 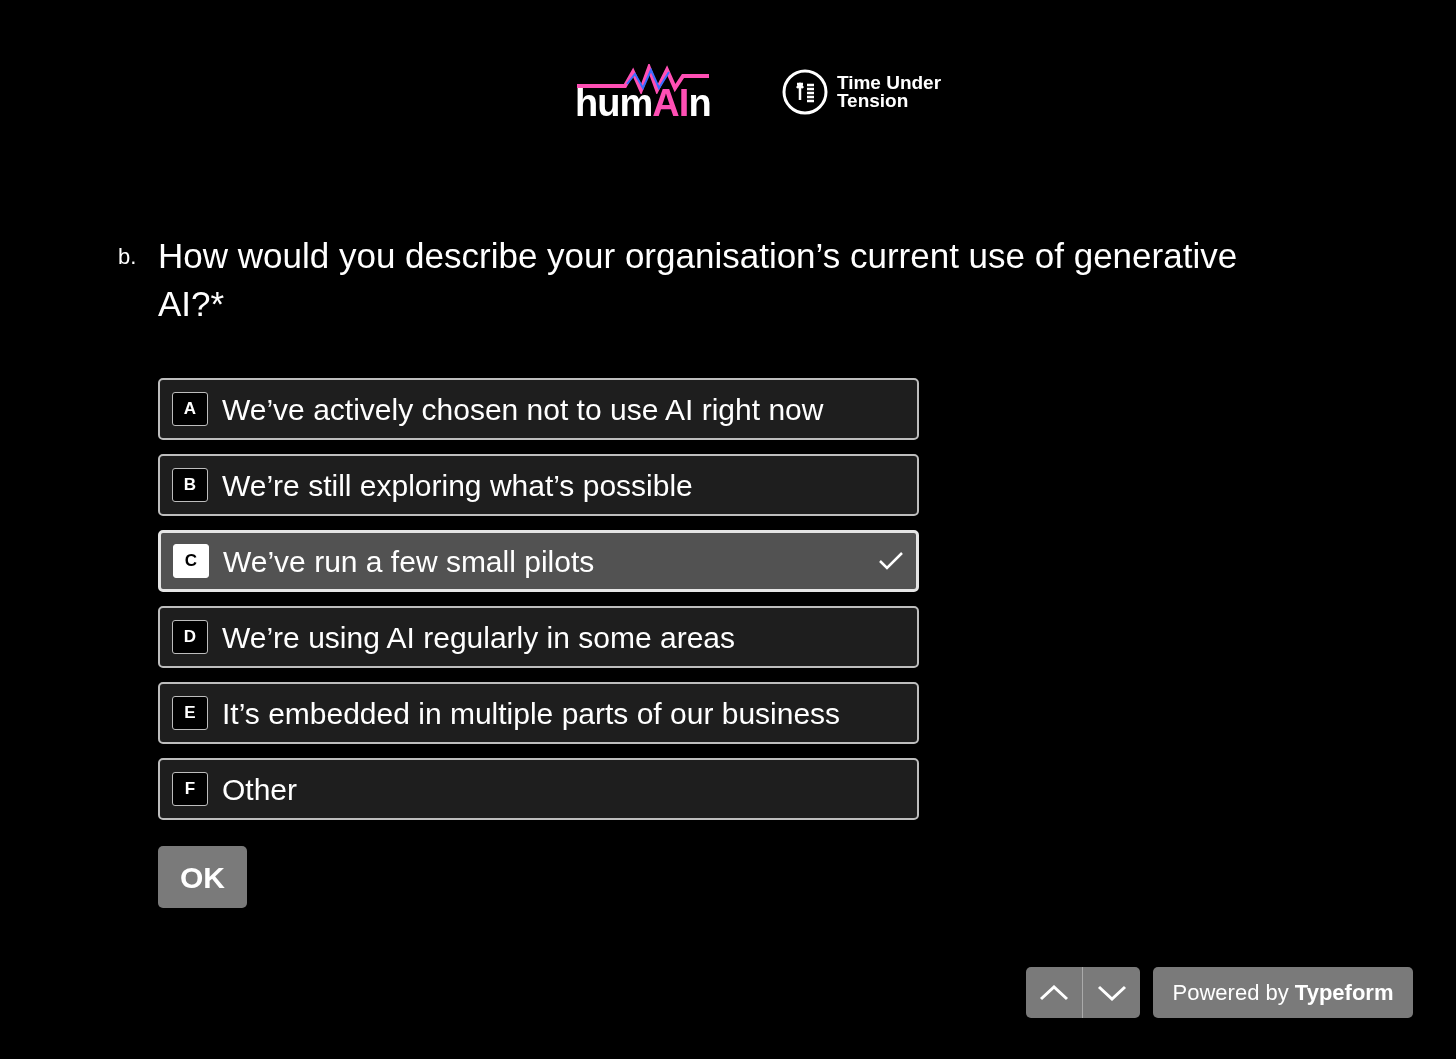 What do you see at coordinates (532, 713) in the screenshot?
I see `option-label: It’s embedded in multiple parts of our business` at bounding box center [532, 713].